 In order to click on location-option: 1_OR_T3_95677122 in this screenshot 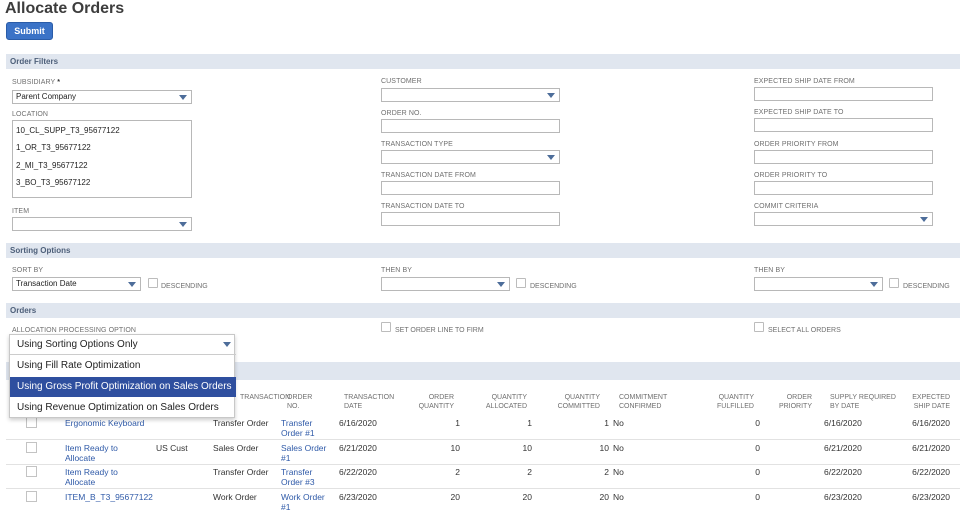, I will do `click(53, 147)`.